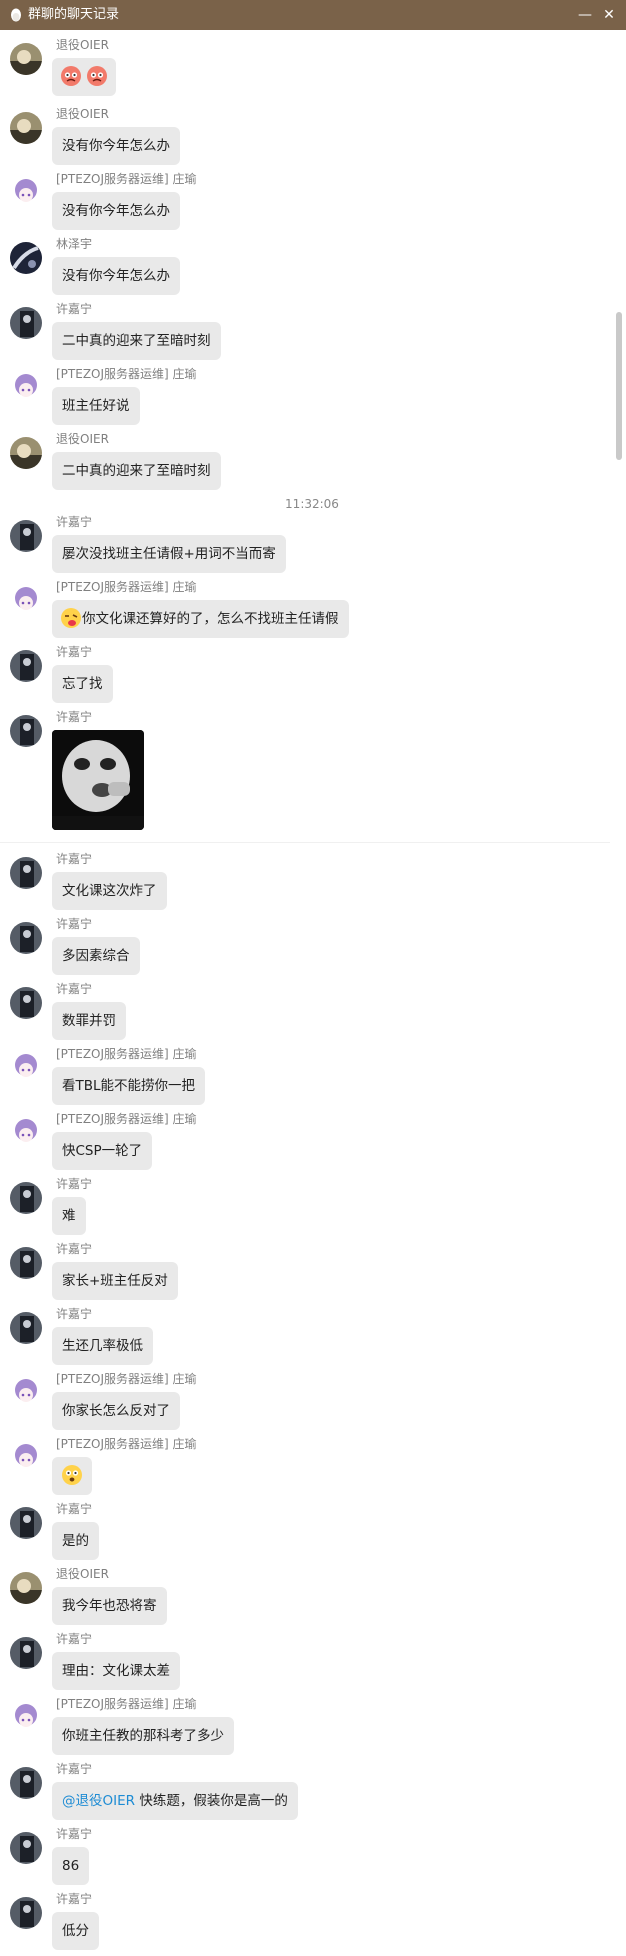 This screenshot has height=1956, width=626. What do you see at coordinates (96, 956) in the screenshot?
I see `message-bubble: 多因素综合` at bounding box center [96, 956].